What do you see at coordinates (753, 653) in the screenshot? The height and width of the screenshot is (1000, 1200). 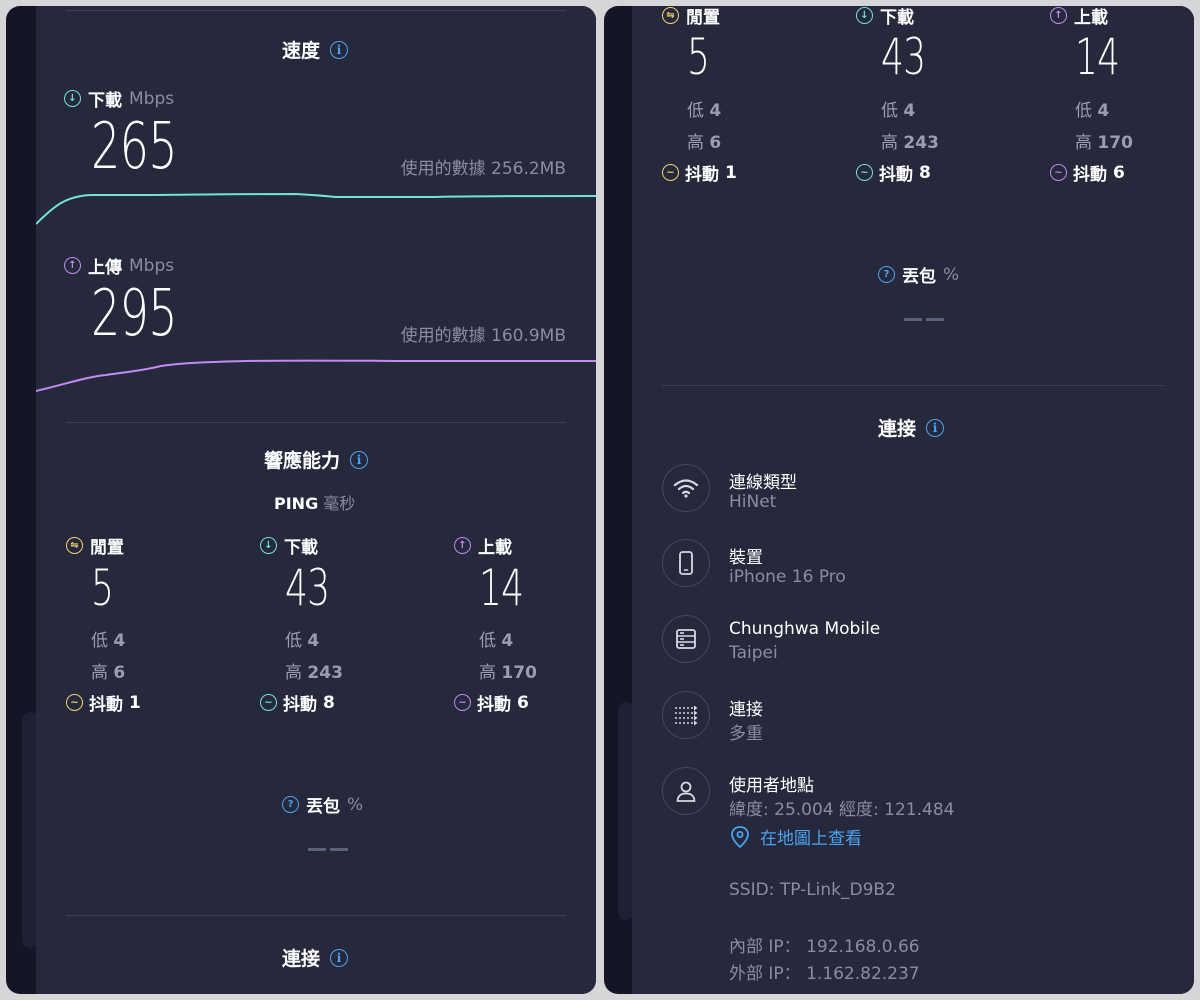 I see `server-location: Taipei` at bounding box center [753, 653].